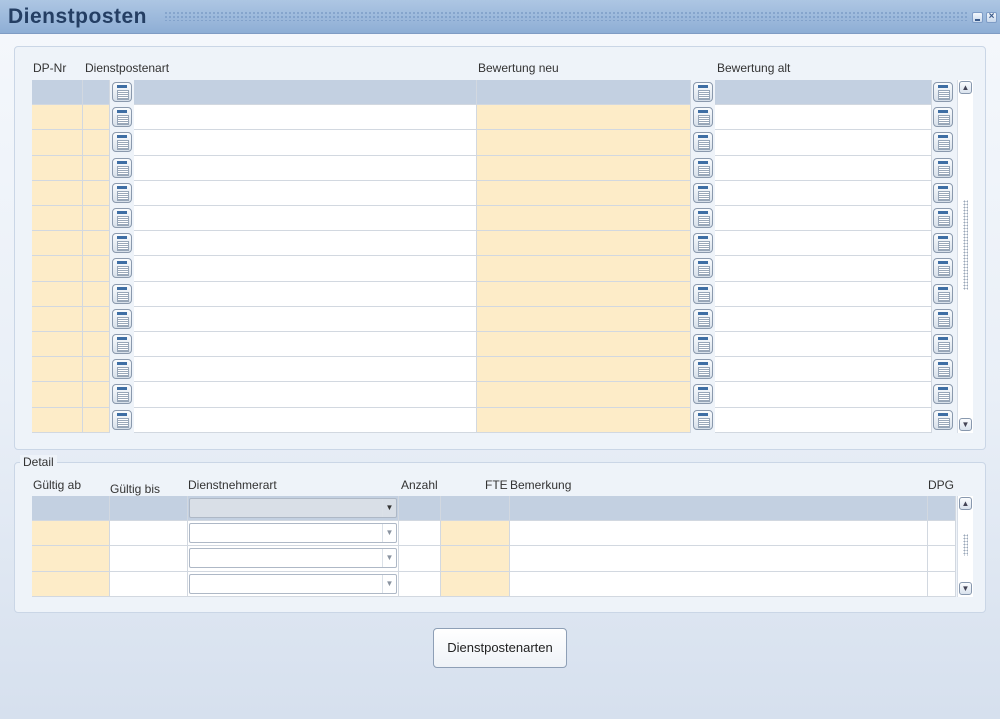  Describe the element at coordinates (500, 648) in the screenshot. I see `dienstpostenarten-button: Dienstpostenarten` at that location.